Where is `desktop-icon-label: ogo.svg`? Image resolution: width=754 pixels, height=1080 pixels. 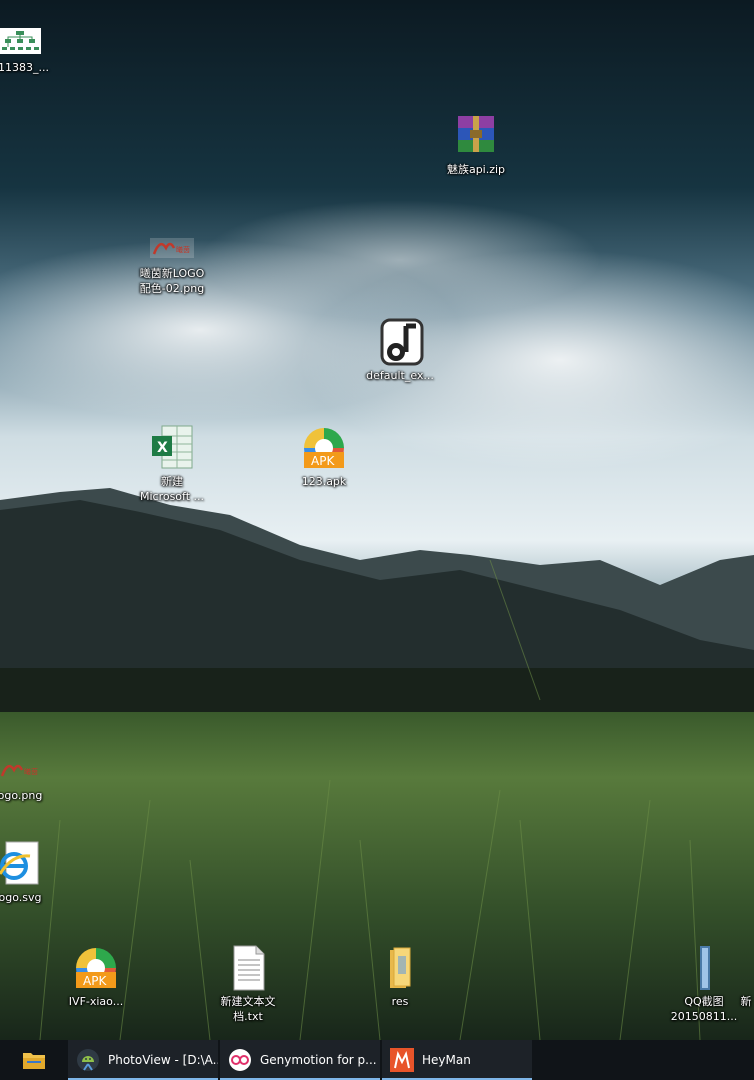 desktop-icon-label: ogo.svg is located at coordinates (21, 897).